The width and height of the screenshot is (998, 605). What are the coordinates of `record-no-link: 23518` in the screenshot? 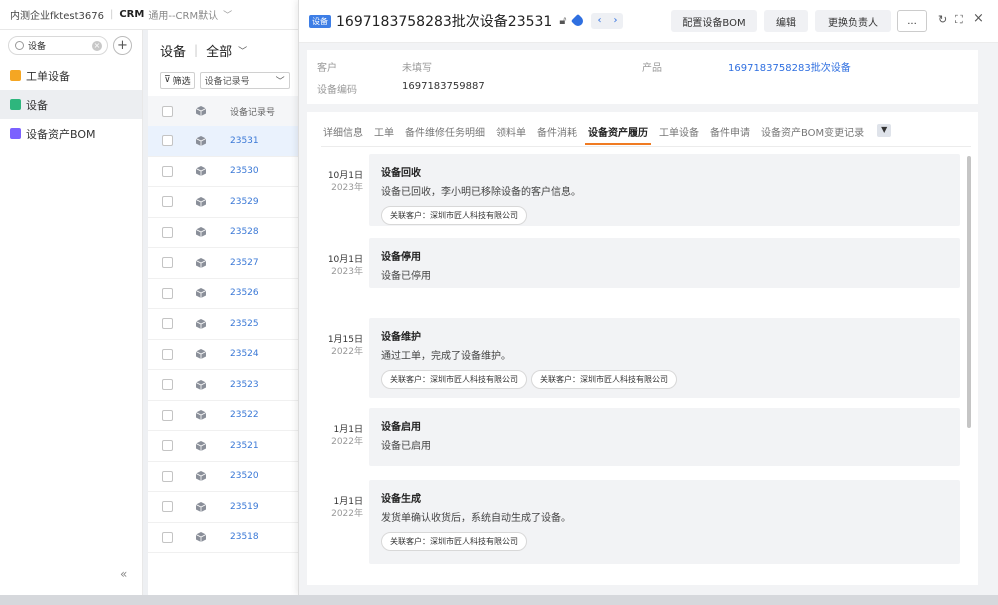 It's located at (244, 537).